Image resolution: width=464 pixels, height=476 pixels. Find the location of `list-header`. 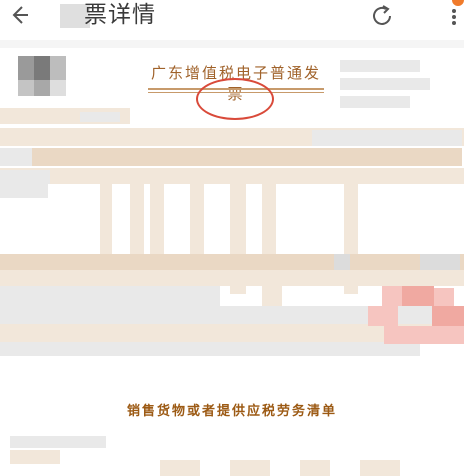

list-header is located at coordinates (232, 456).